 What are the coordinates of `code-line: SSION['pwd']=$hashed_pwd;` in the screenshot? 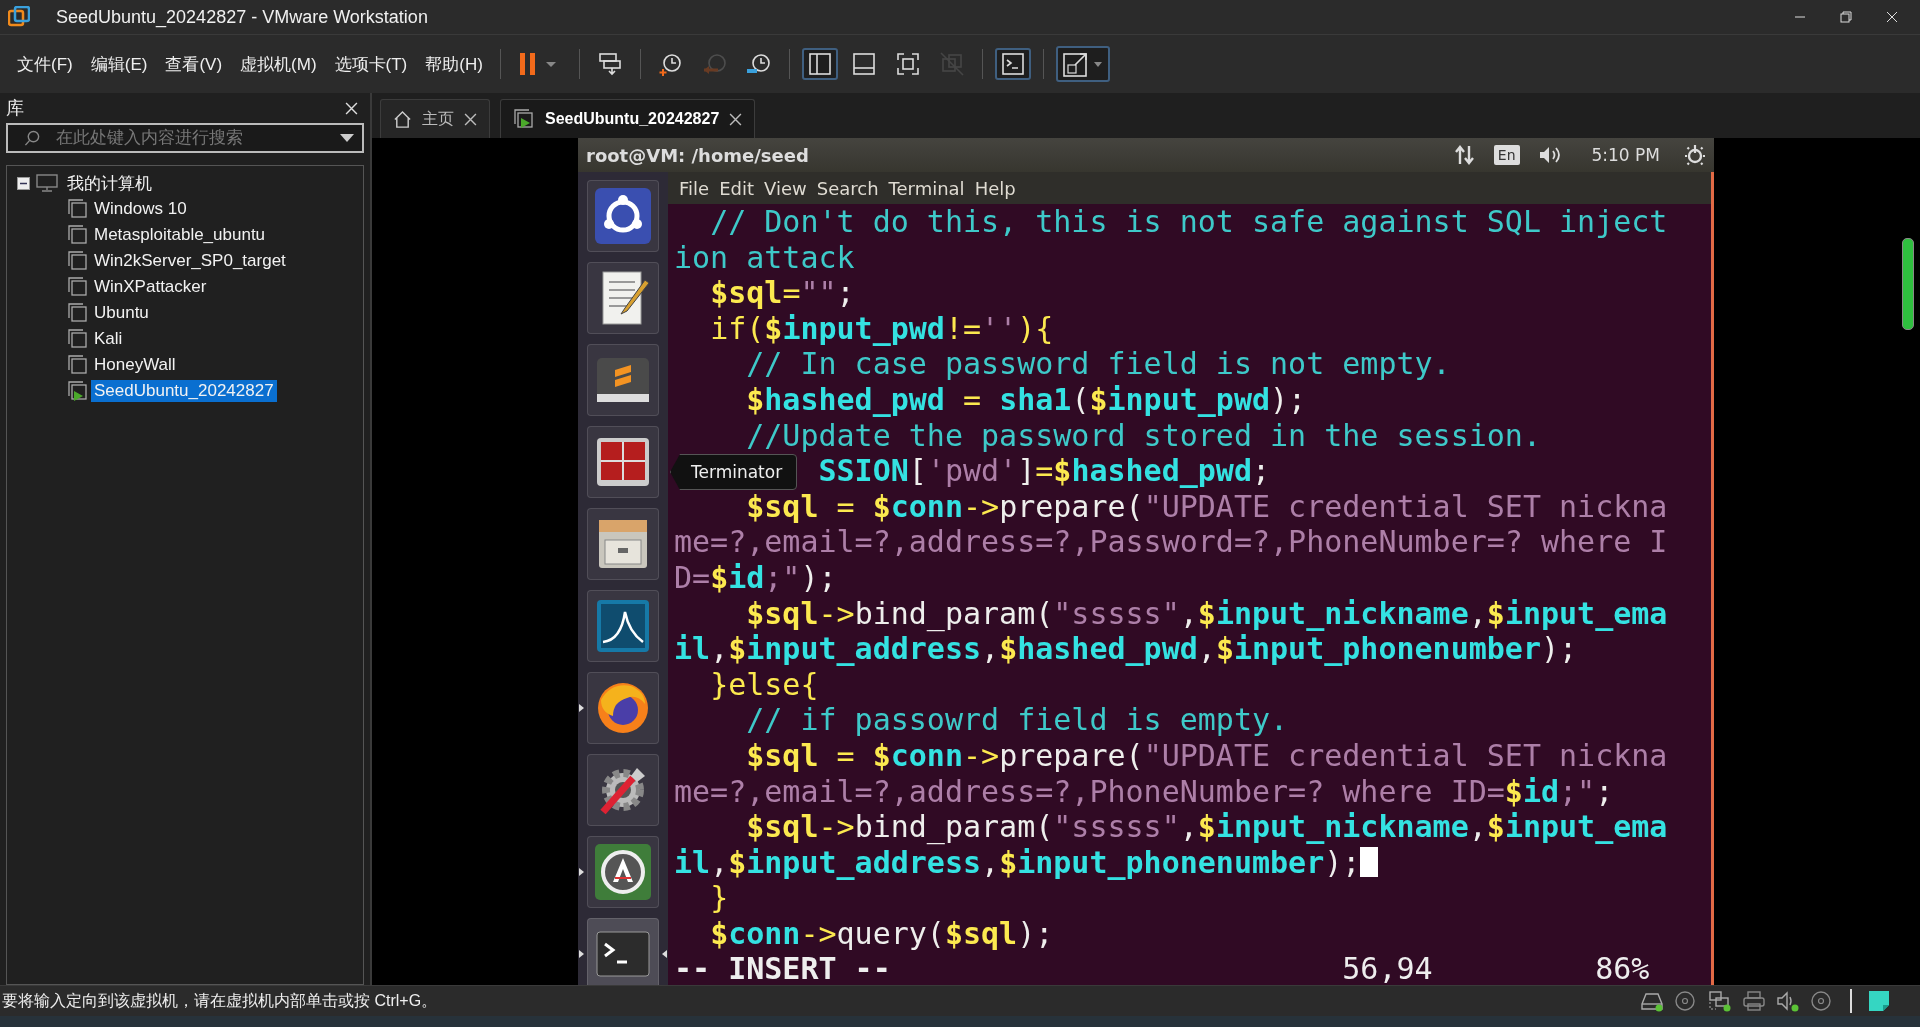 It's located at (1044, 471).